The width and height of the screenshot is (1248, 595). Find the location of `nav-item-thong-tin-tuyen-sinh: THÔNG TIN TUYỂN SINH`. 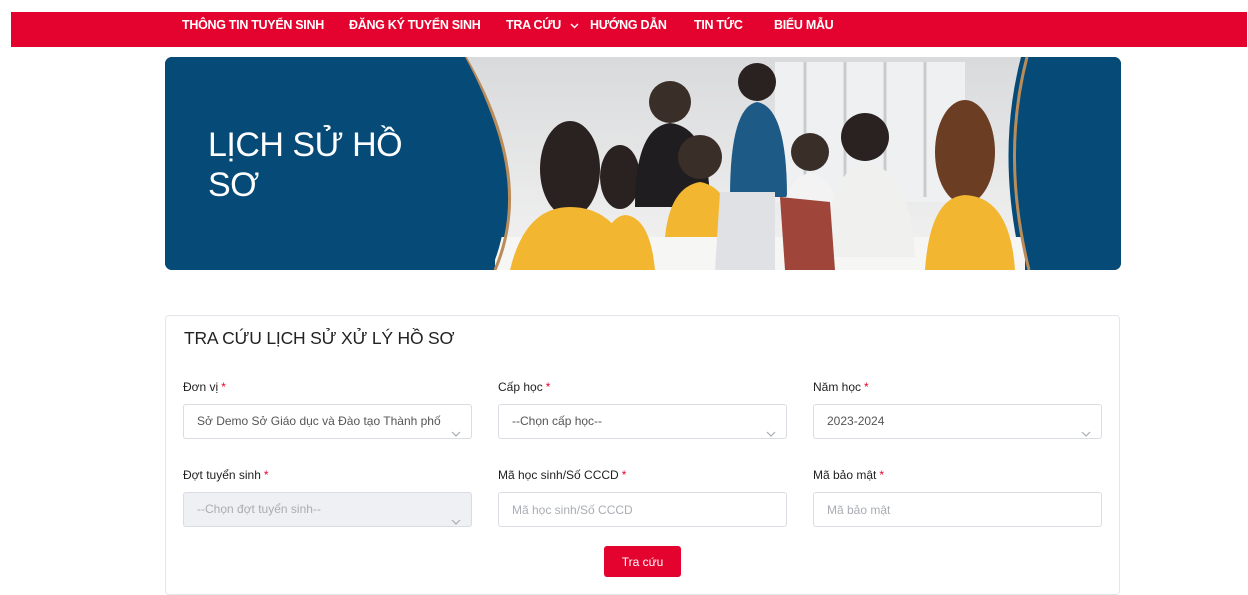

nav-item-thong-tin-tuyen-sinh: THÔNG TIN TUYỂN SINH is located at coordinates (253, 29).